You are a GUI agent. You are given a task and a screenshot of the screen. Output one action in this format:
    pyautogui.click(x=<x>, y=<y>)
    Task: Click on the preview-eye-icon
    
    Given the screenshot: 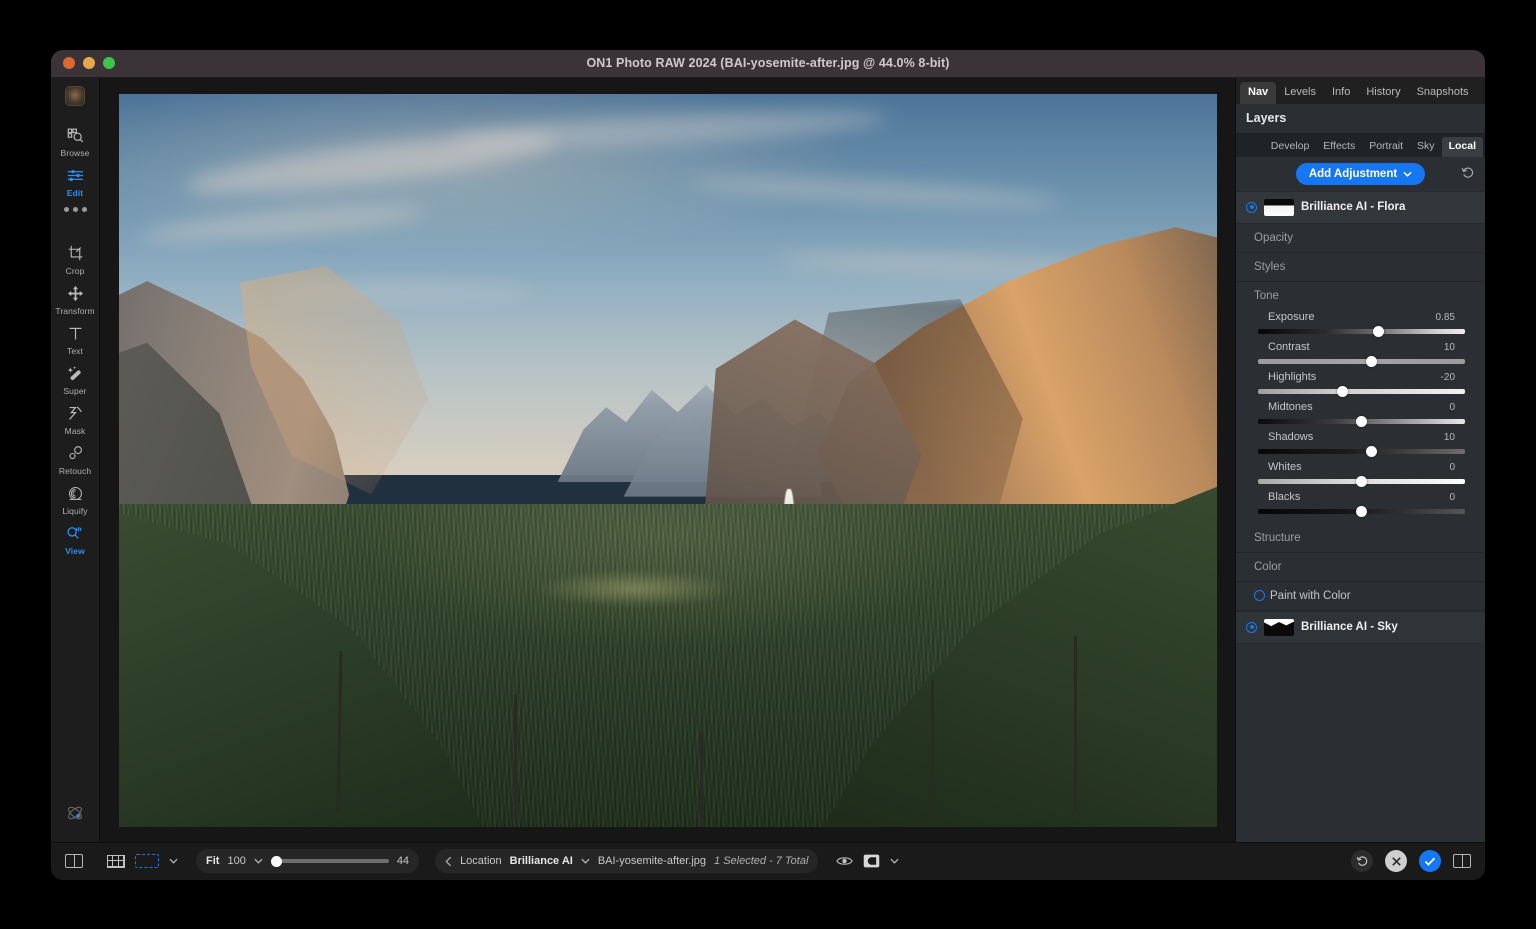 What is the action you would take?
    pyautogui.click(x=845, y=861)
    